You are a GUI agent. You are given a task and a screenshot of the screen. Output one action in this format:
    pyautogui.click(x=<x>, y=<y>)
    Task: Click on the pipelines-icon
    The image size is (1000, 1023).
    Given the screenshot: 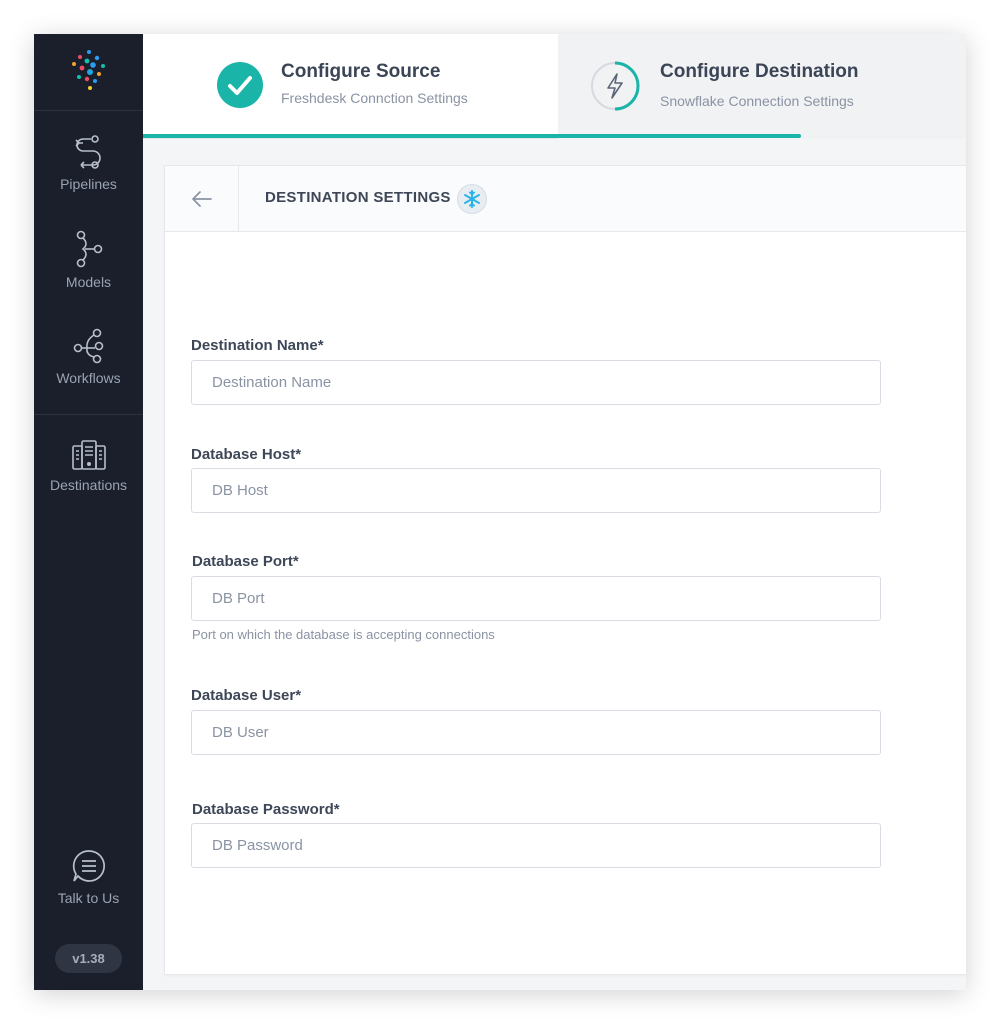 What is the action you would take?
    pyautogui.click(x=87, y=152)
    